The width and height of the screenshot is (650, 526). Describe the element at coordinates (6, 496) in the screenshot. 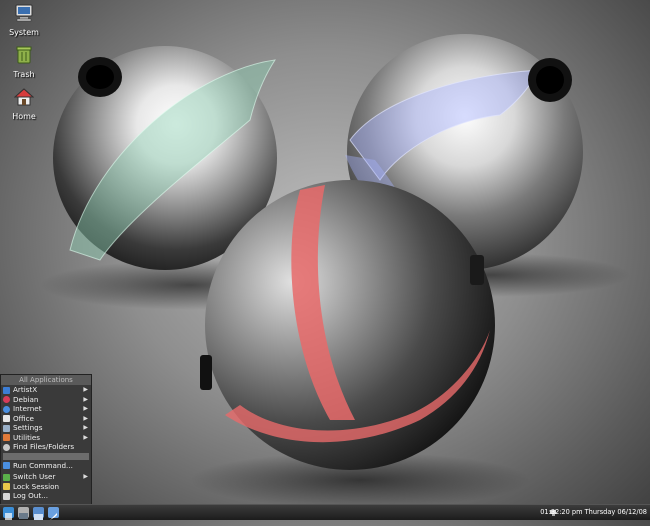

I see `logout-icon` at that location.